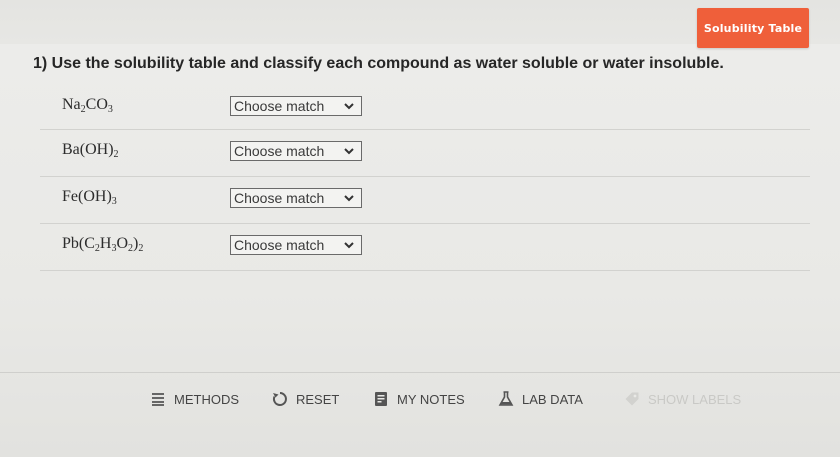 The width and height of the screenshot is (840, 457). Describe the element at coordinates (552, 399) in the screenshot. I see `lab-data-label: LAB DATA` at that location.